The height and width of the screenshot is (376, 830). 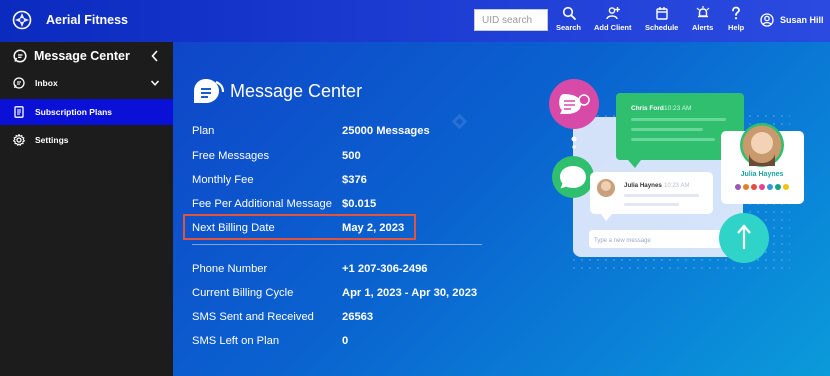 I want to click on schedule-button: Schedule, so click(x=661, y=19).